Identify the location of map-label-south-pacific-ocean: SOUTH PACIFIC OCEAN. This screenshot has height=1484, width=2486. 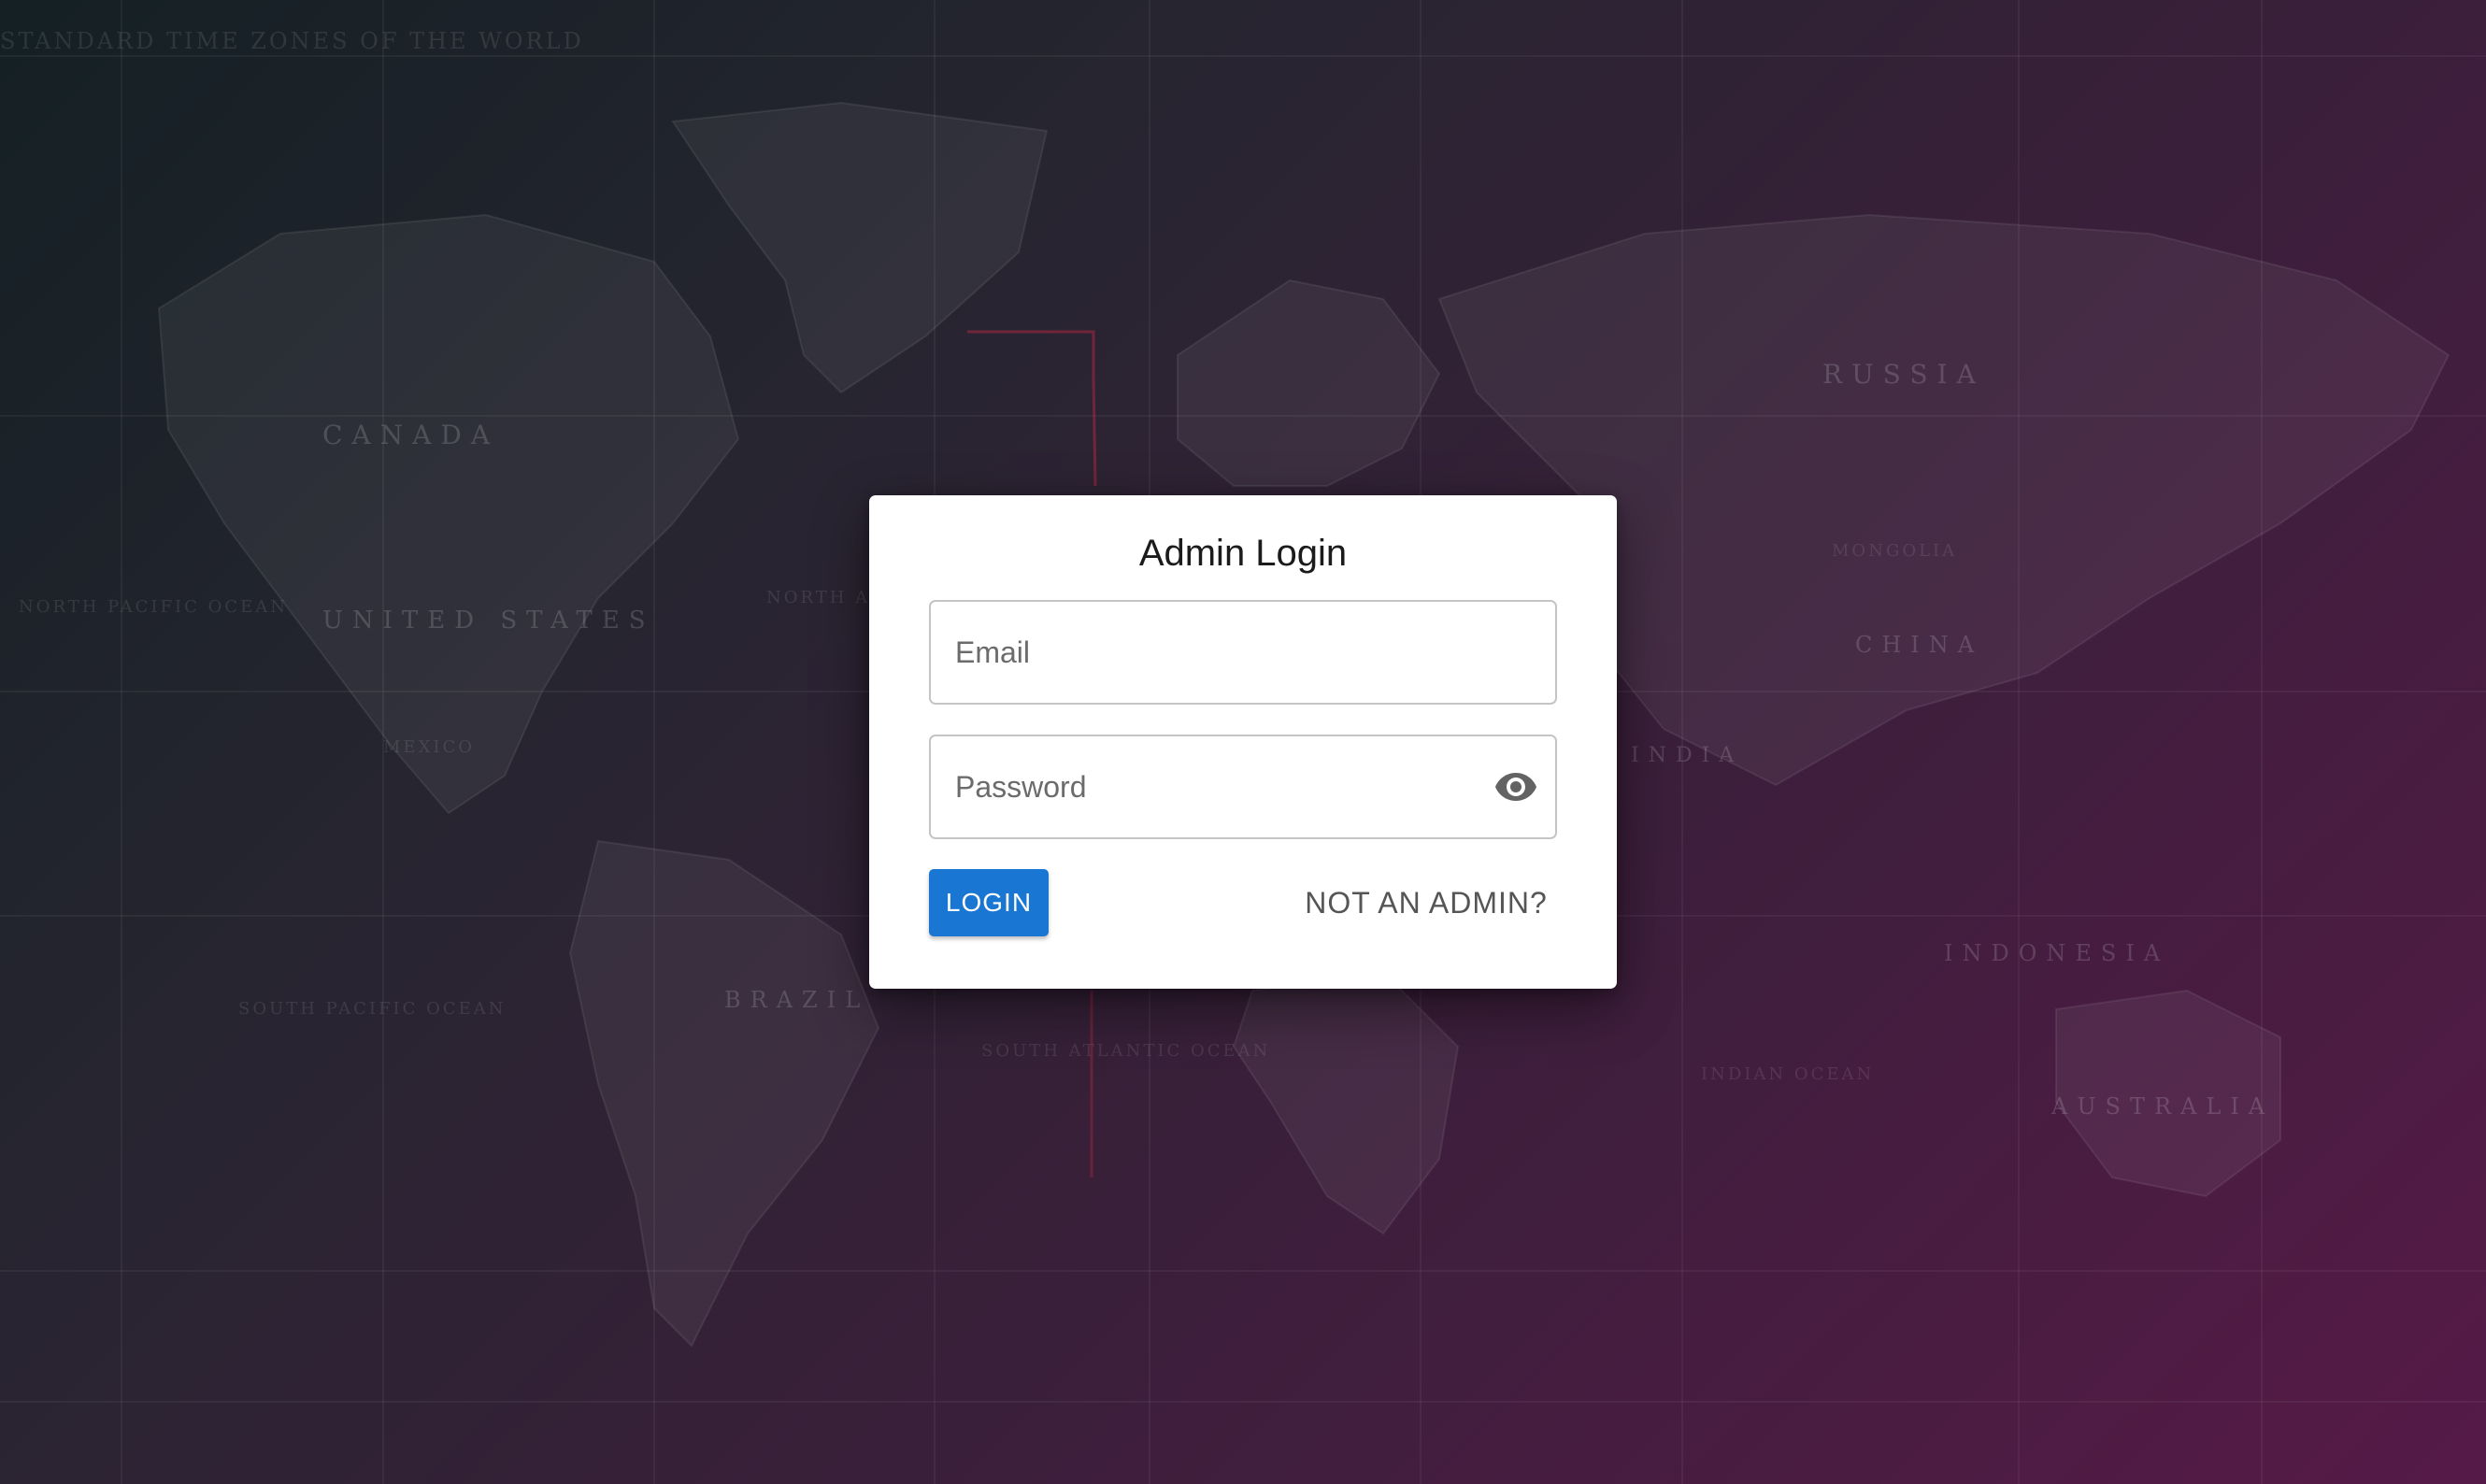
(372, 1009).